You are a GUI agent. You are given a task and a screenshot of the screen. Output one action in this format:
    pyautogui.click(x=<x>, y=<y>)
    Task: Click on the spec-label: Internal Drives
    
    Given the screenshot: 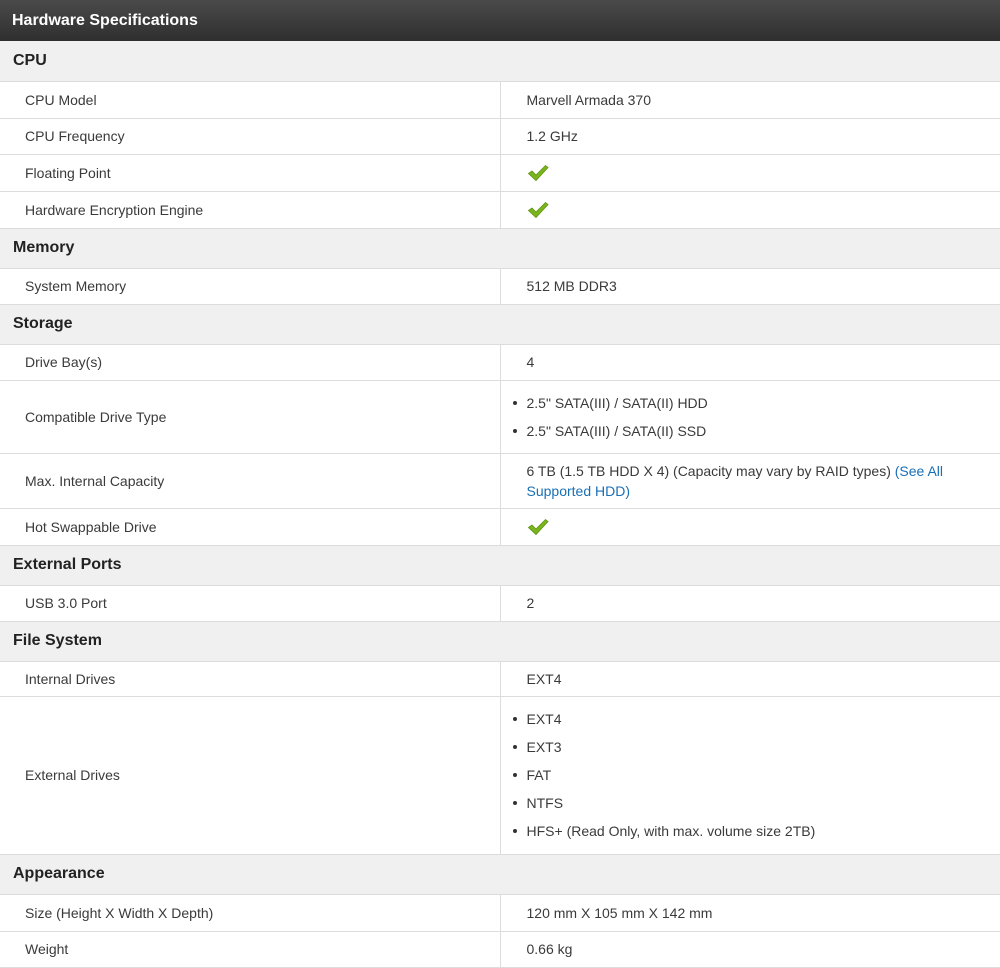 What is the action you would take?
    pyautogui.click(x=250, y=679)
    